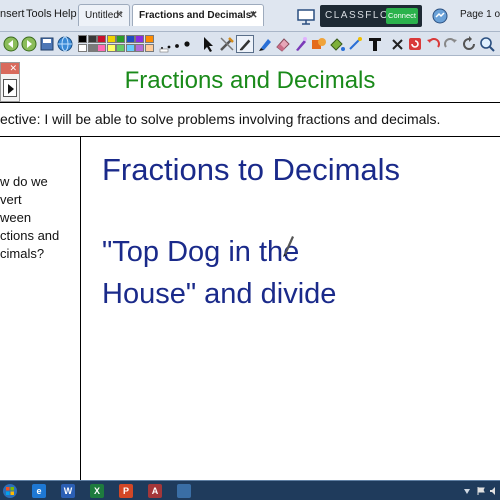 Image resolution: width=500 pixels, height=500 pixels. Describe the element at coordinates (319, 44) in the screenshot. I see `shape-icon` at that location.